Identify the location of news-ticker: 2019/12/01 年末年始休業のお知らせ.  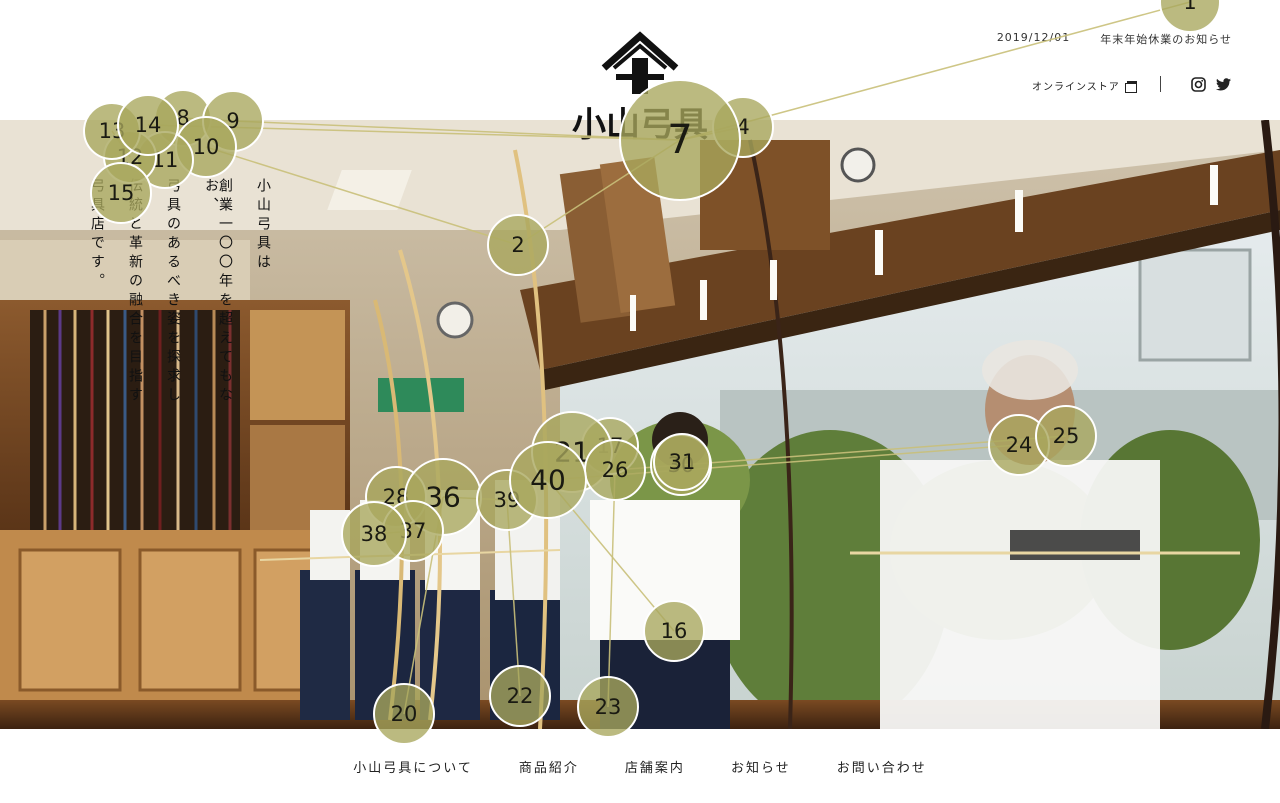
(1114, 39).